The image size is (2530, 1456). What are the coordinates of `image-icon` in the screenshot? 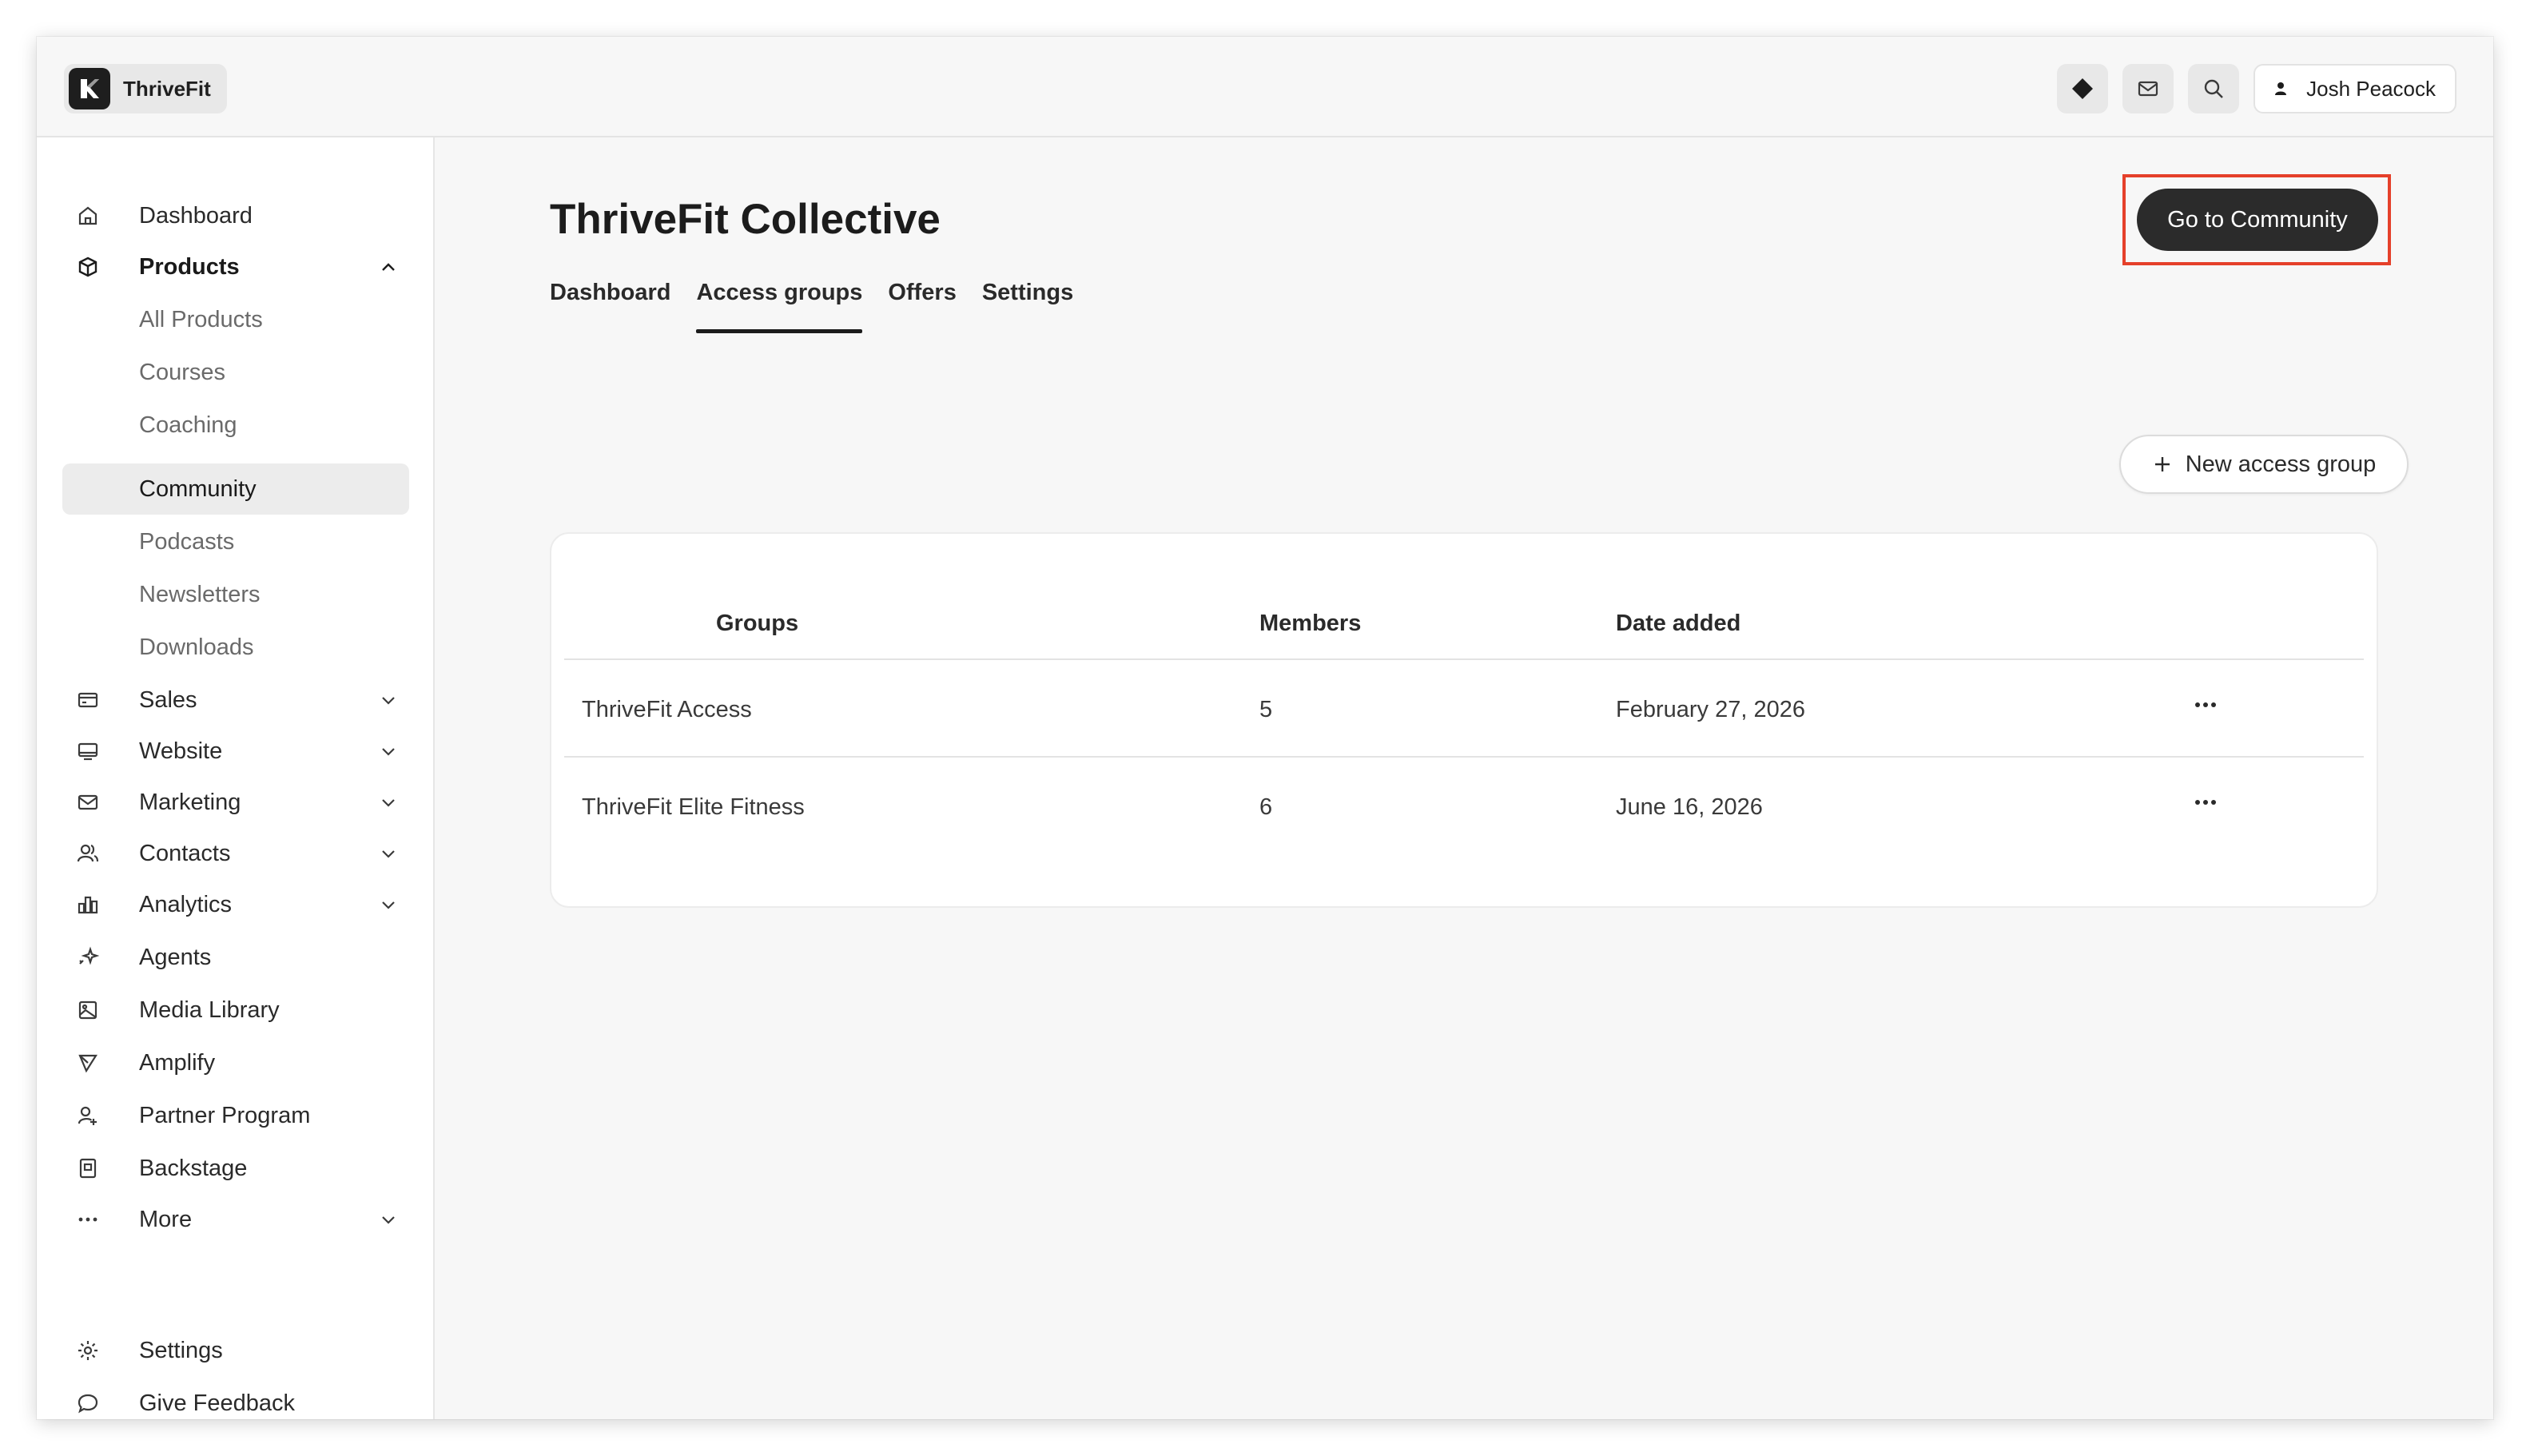 It's located at (88, 1010).